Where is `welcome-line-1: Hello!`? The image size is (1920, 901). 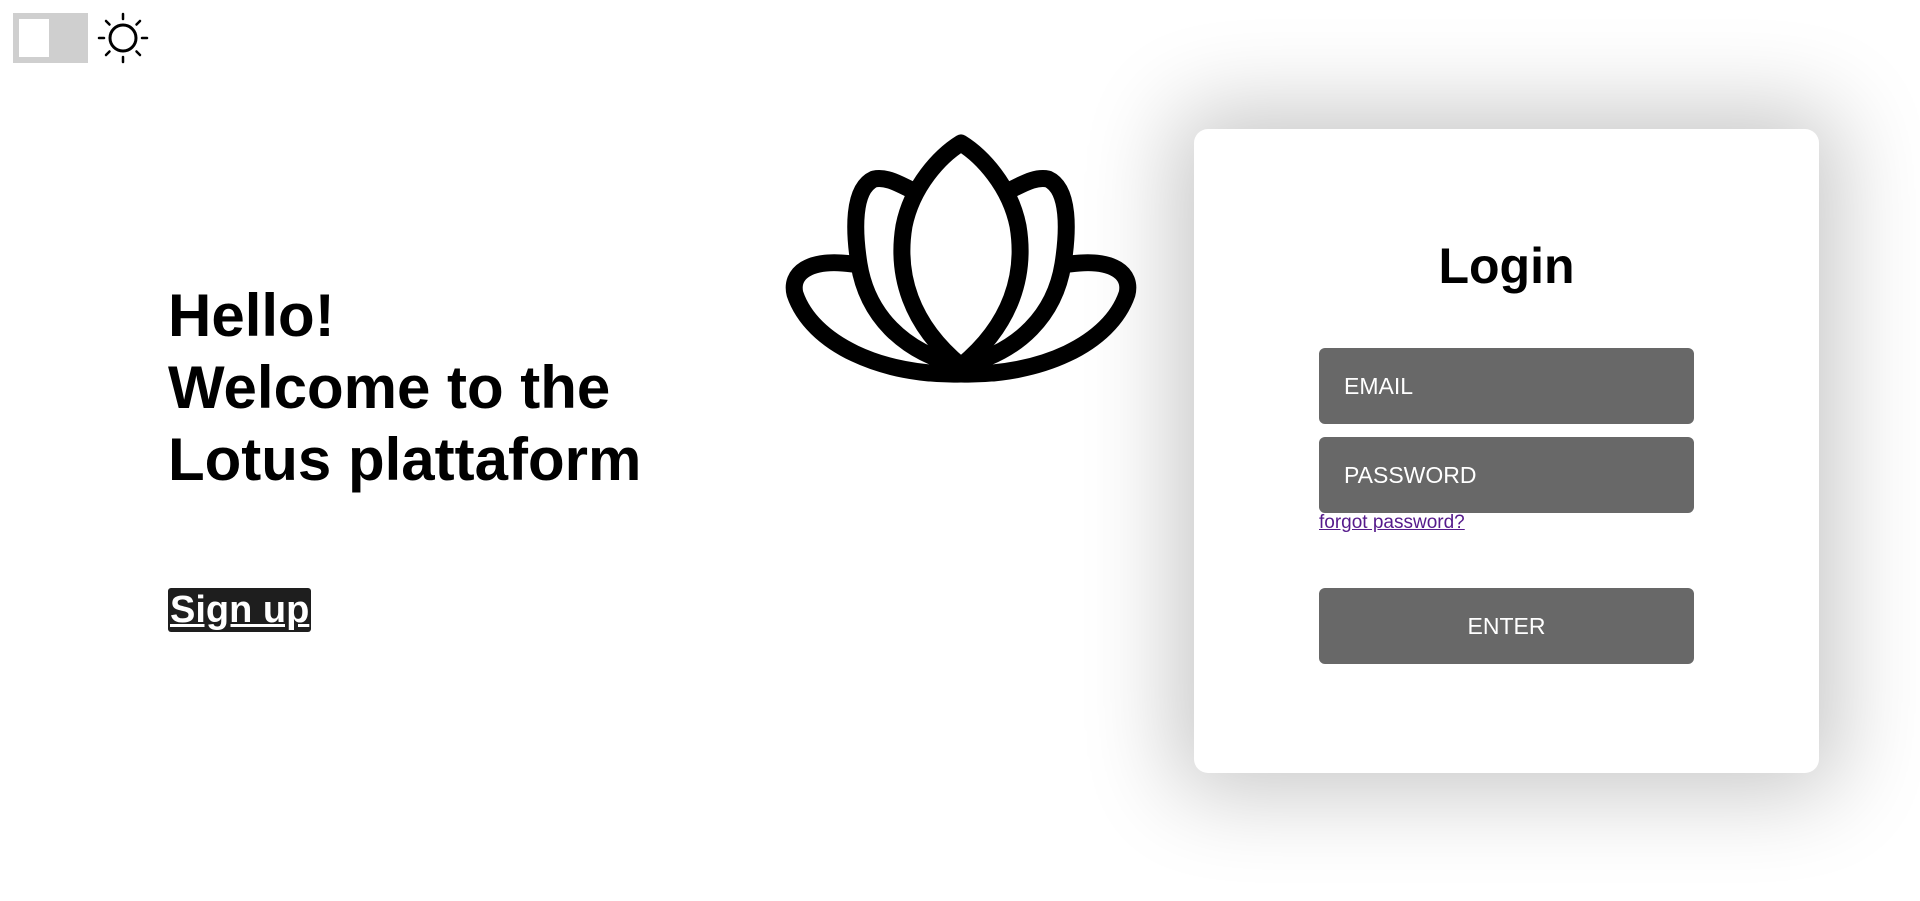
welcome-line-1: Hello! is located at coordinates (251, 315).